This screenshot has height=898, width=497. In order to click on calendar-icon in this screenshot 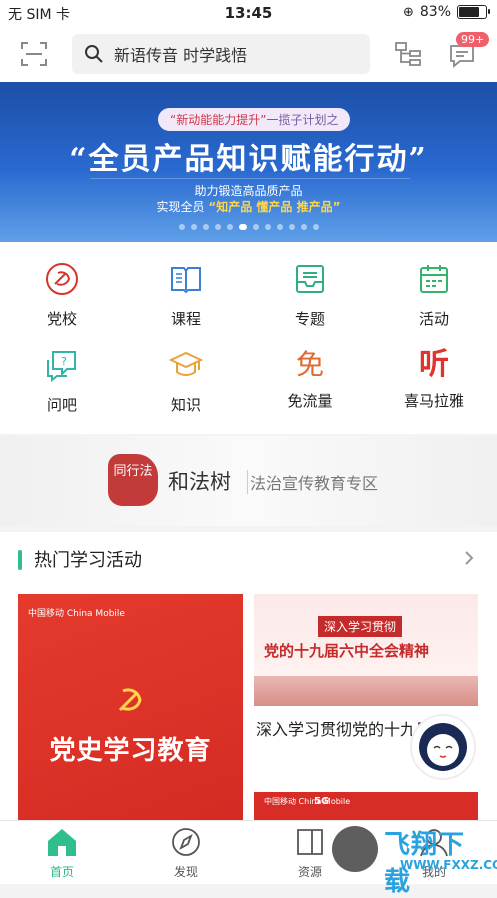, I will do `click(434, 279)`.